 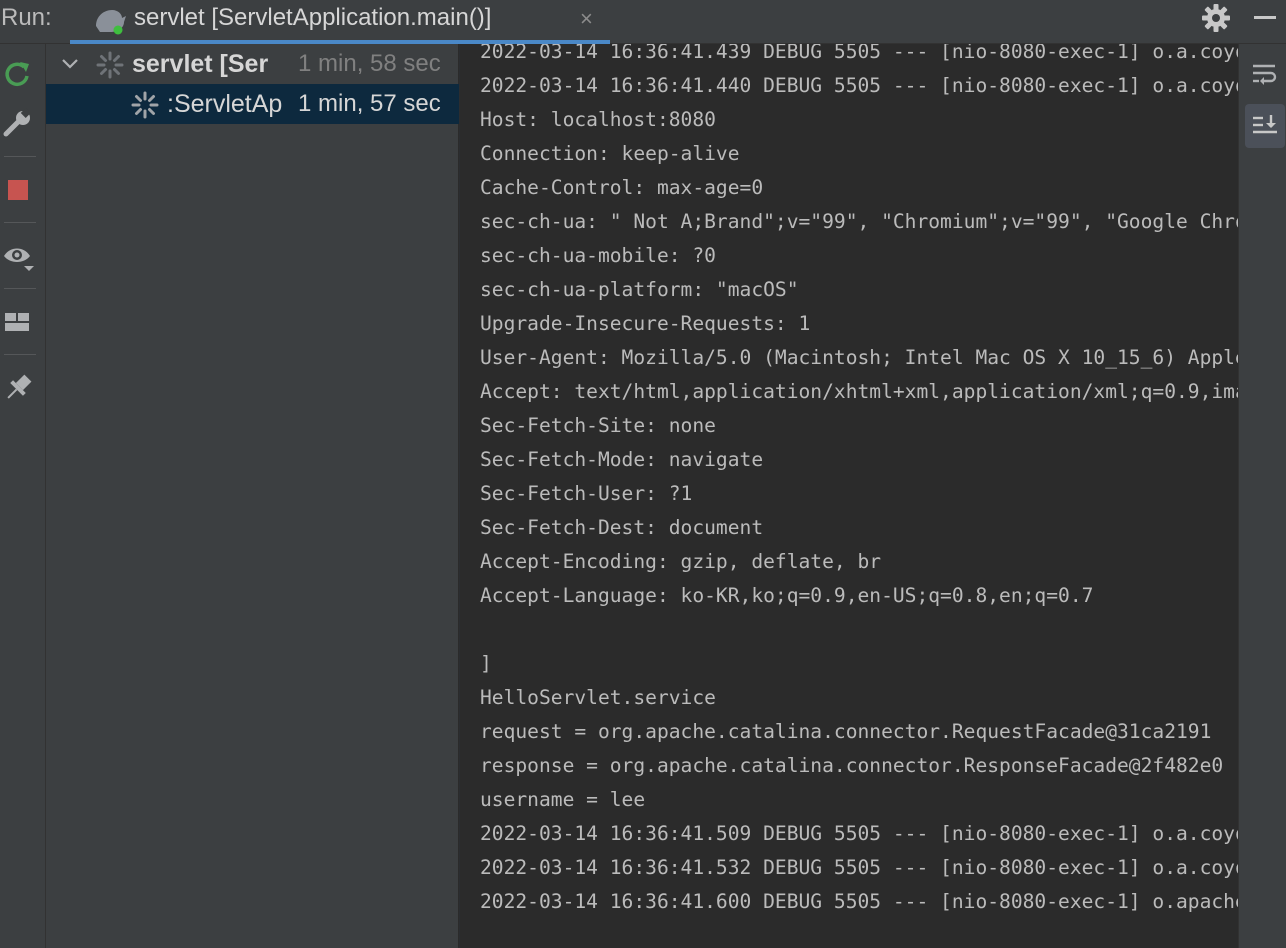 I want to click on scroll-to-end-icon, so click(x=1265, y=124).